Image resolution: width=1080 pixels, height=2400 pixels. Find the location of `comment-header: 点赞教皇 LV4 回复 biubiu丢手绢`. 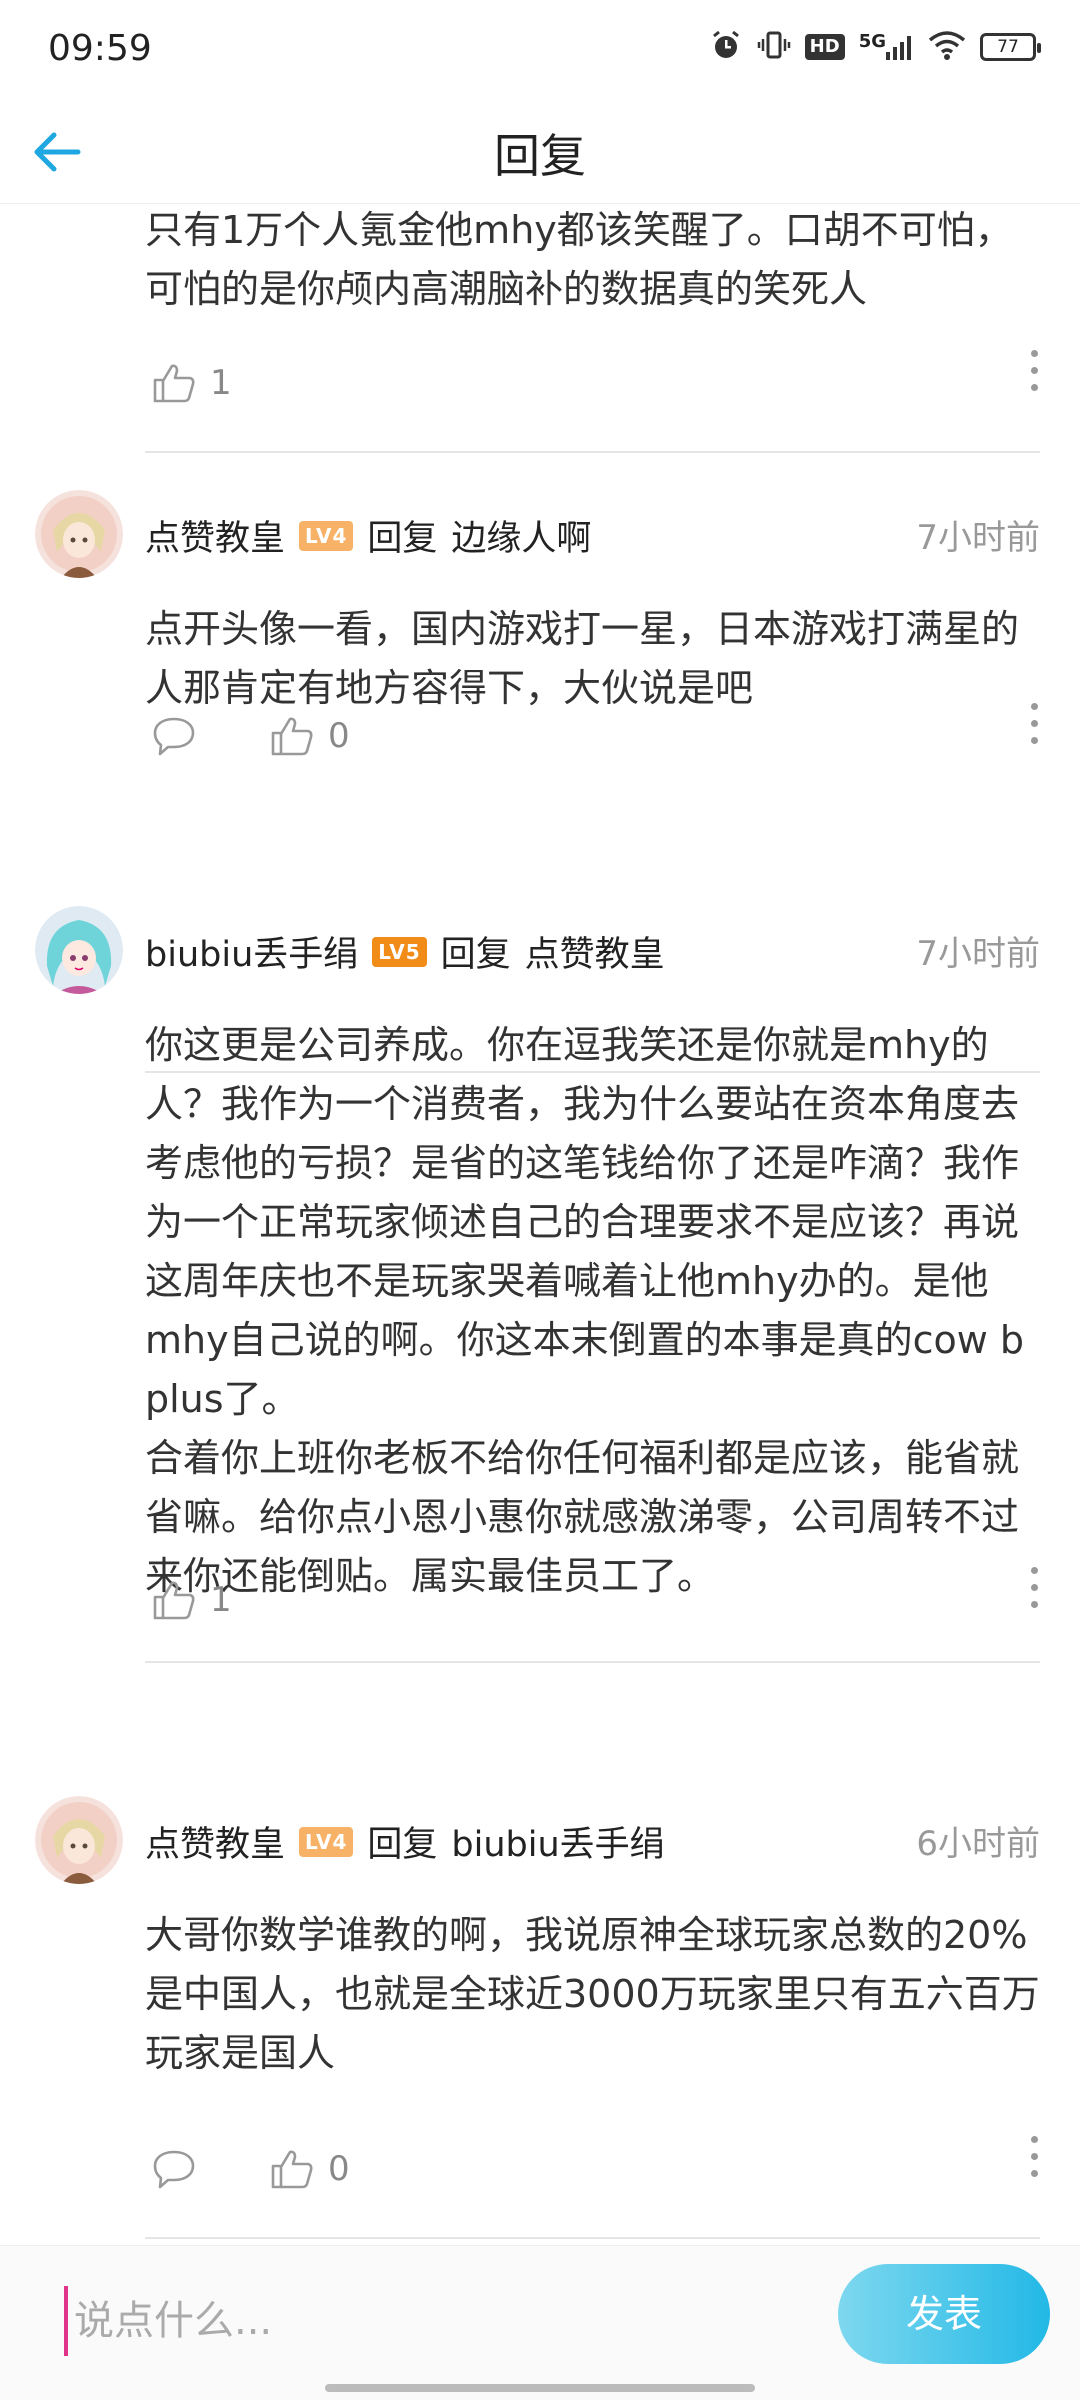

comment-header: 点赞教皇 LV4 回复 biubiu丢手绢 is located at coordinates (405, 1841).